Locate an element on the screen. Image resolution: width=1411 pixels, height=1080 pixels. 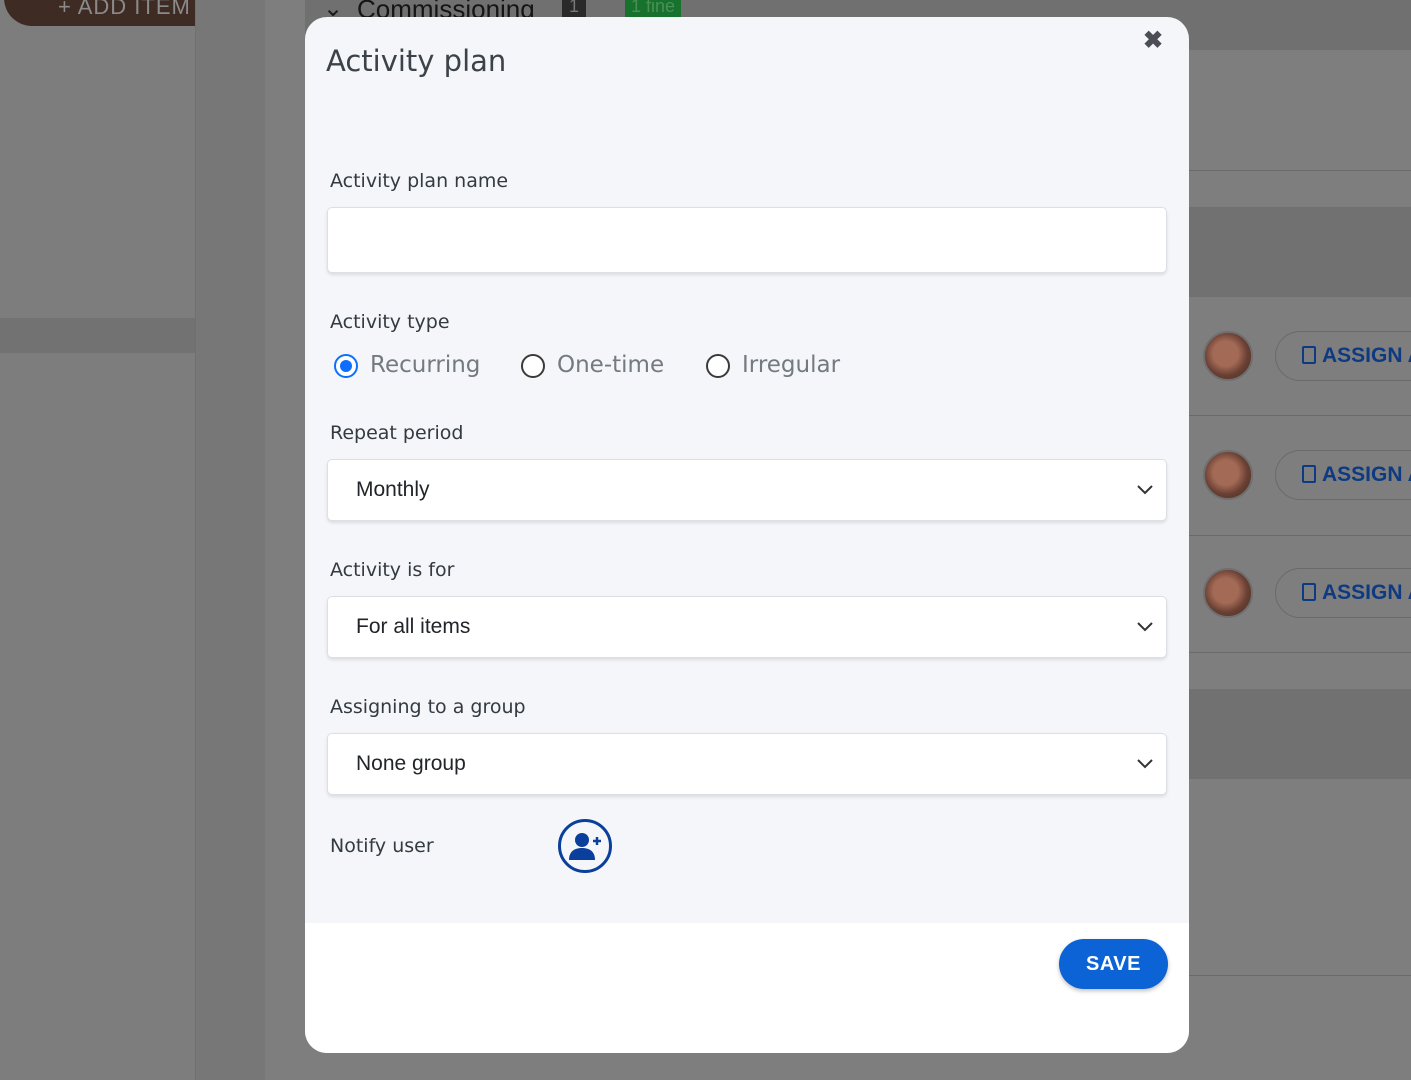
add-user-icon is located at coordinates (585, 846).